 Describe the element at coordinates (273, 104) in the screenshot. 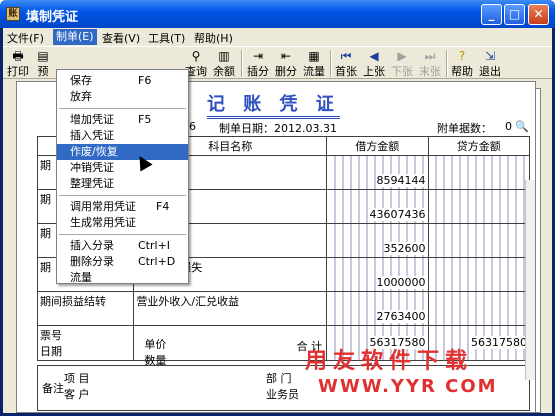

I see `voucher-title: 记 账 凭 证` at that location.